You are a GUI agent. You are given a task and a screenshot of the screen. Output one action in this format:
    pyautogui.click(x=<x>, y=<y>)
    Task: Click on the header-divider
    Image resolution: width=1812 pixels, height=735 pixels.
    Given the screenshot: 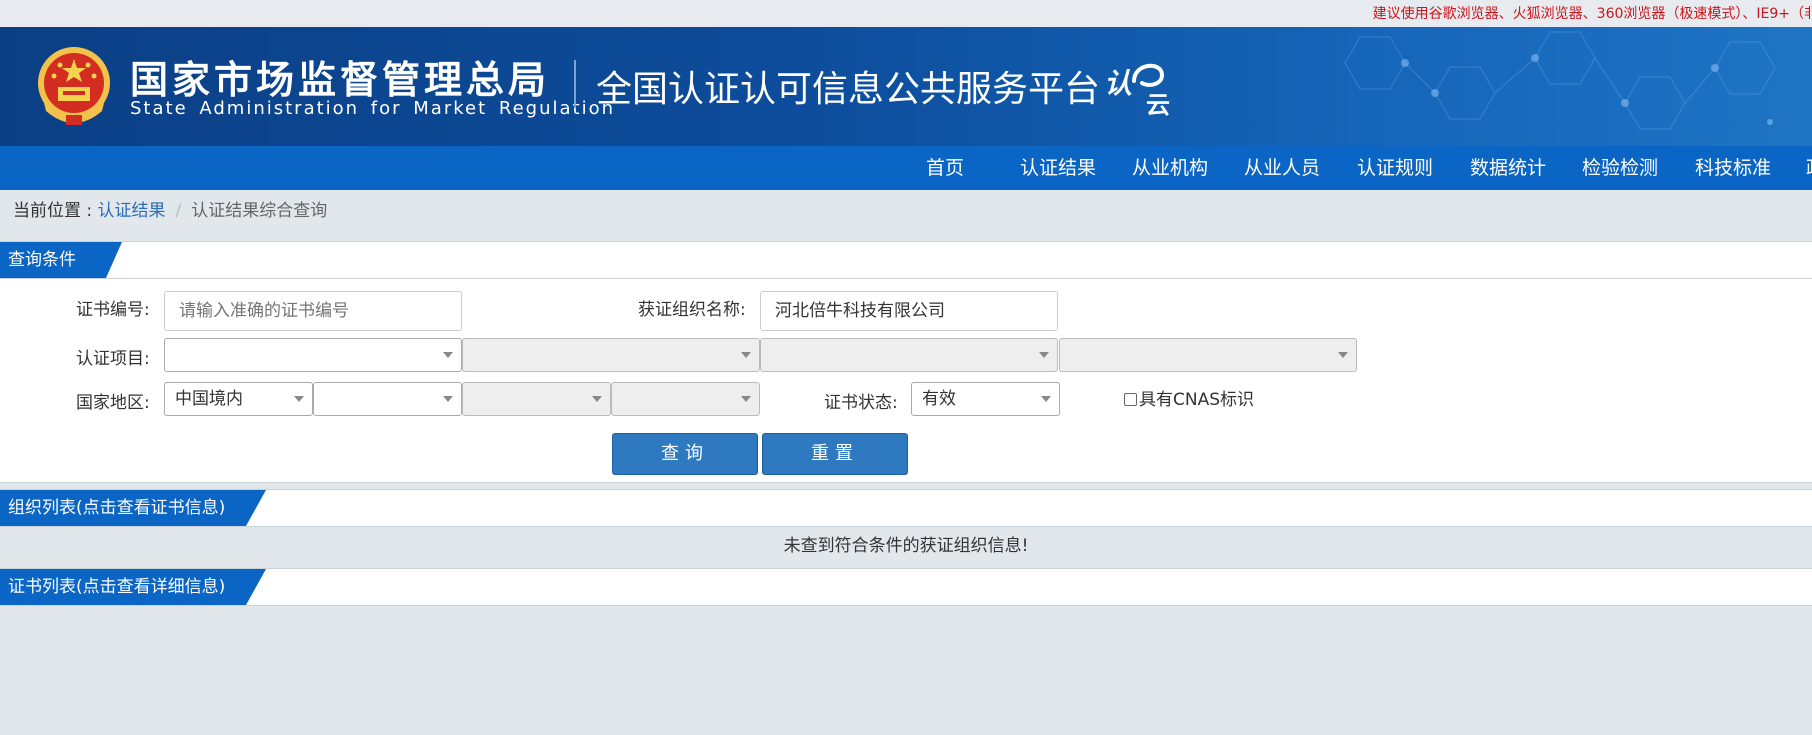 What is the action you would take?
    pyautogui.click(x=575, y=84)
    